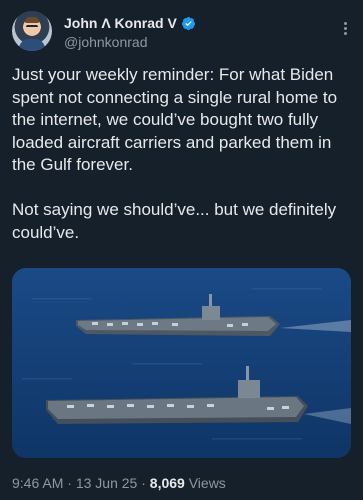  I want to click on tweet-time: 9:46 AM, so click(37, 483).